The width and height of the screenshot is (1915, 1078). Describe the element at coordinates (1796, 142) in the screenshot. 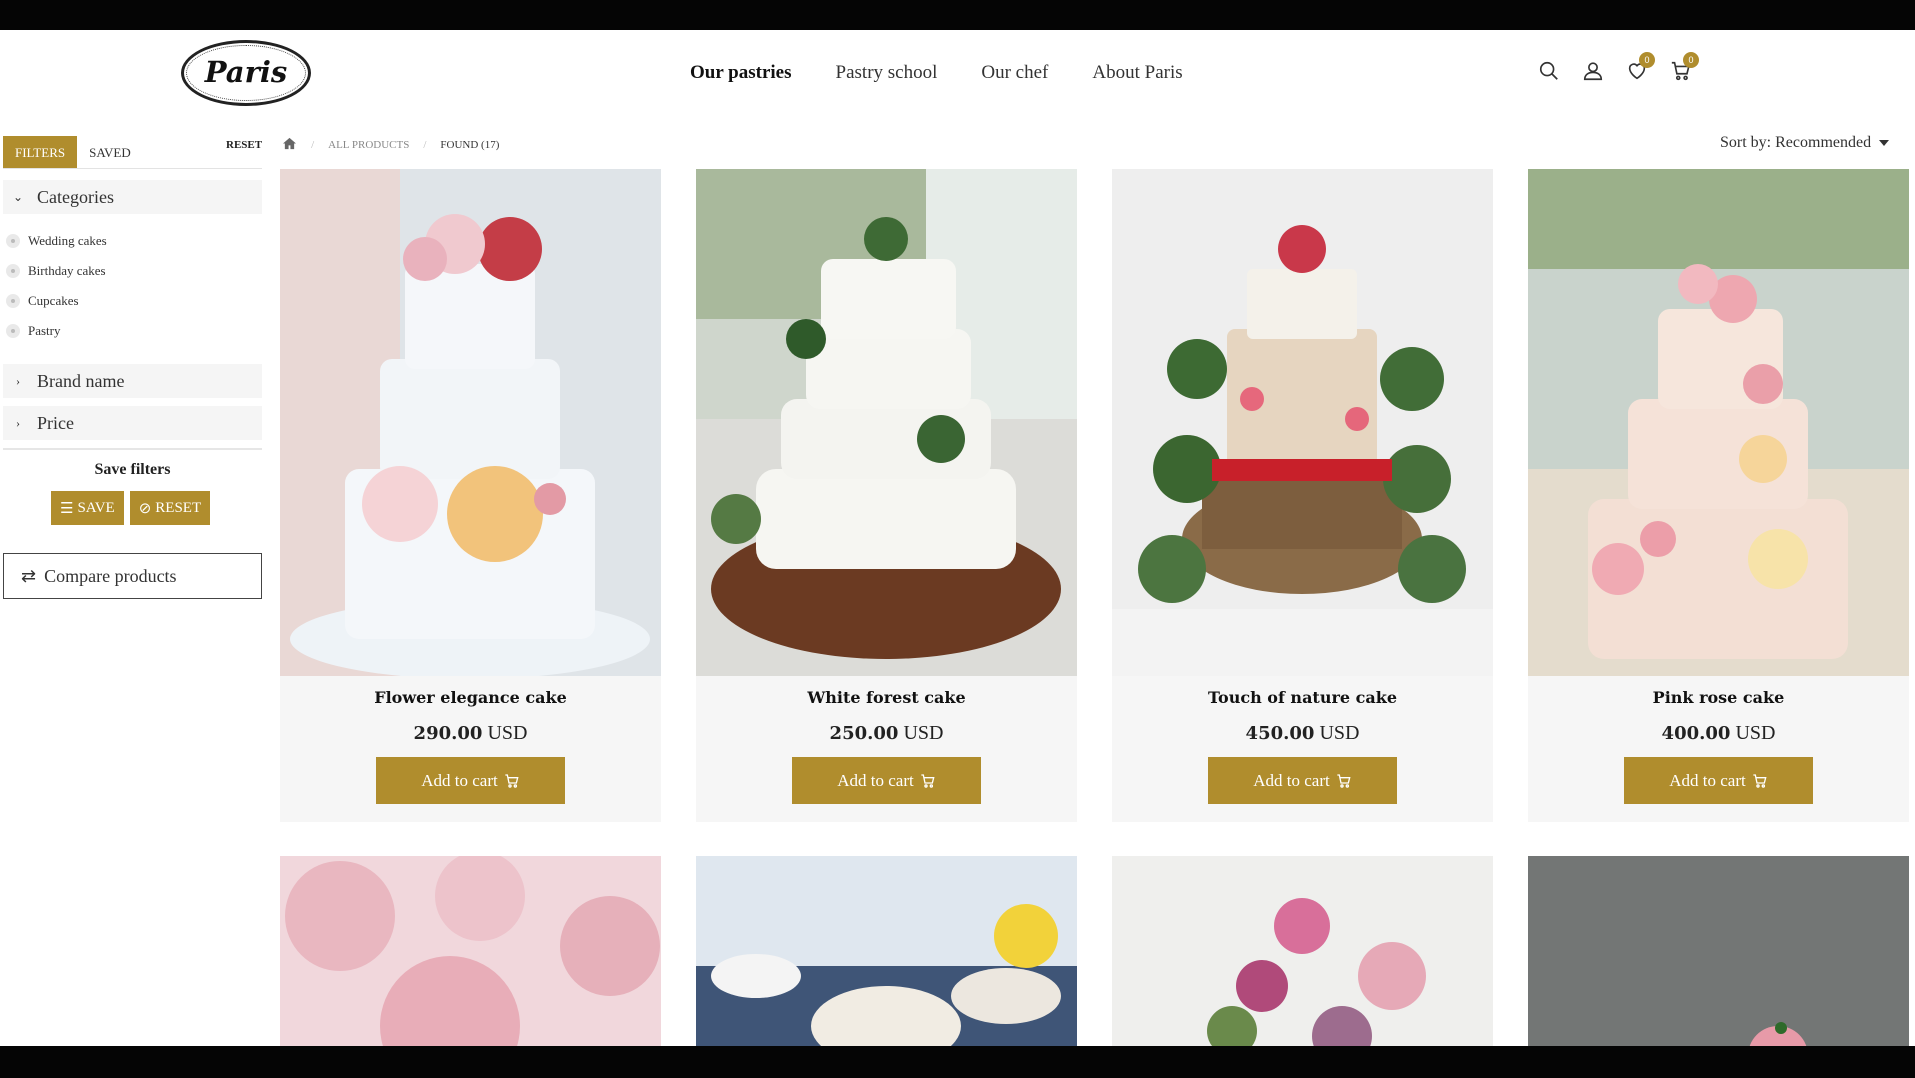

I see `sort-label: Sort by: Recommended` at that location.